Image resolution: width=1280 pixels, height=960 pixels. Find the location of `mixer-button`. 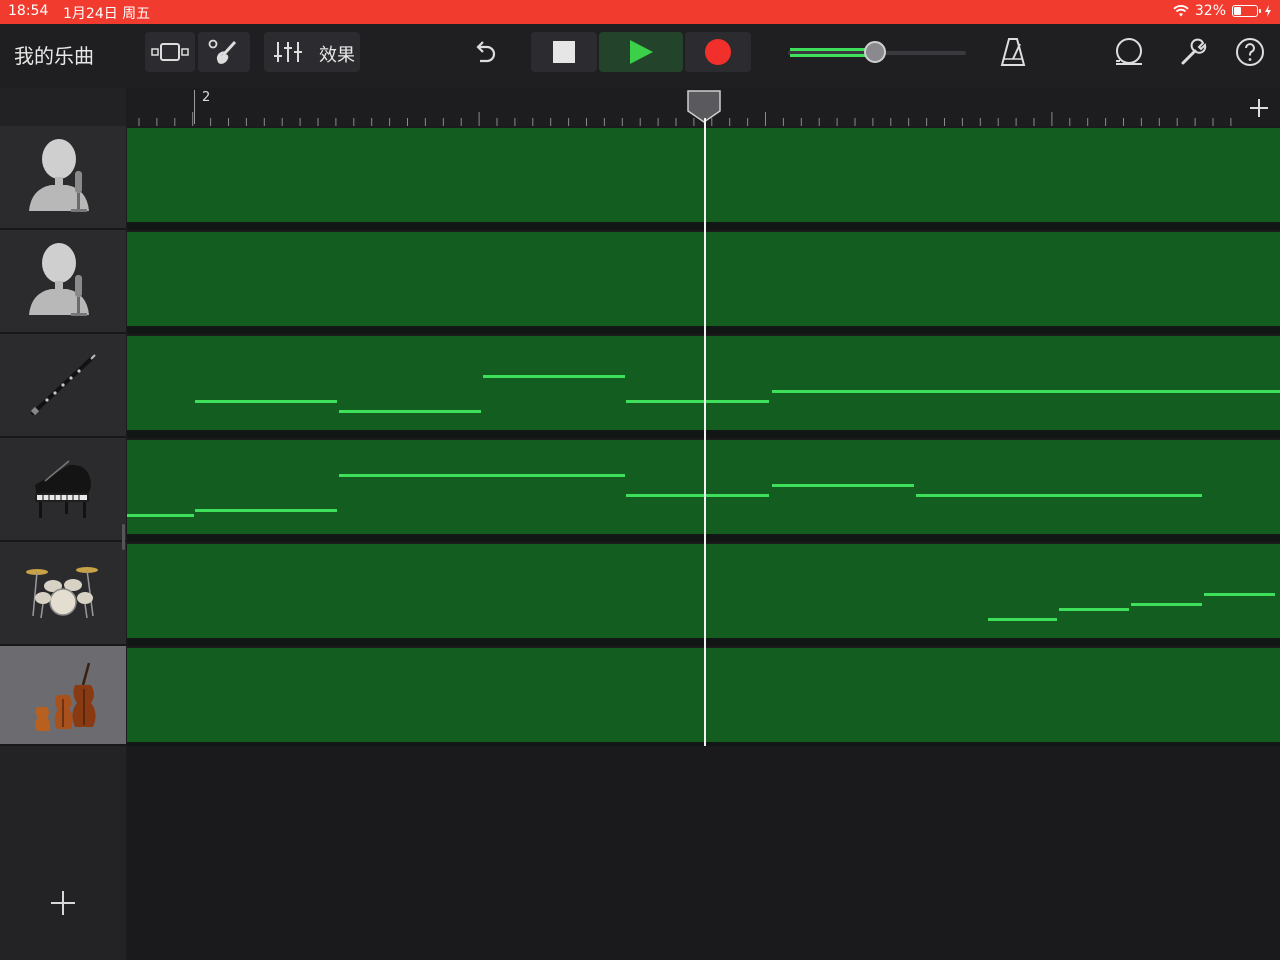

mixer-button is located at coordinates (288, 52).